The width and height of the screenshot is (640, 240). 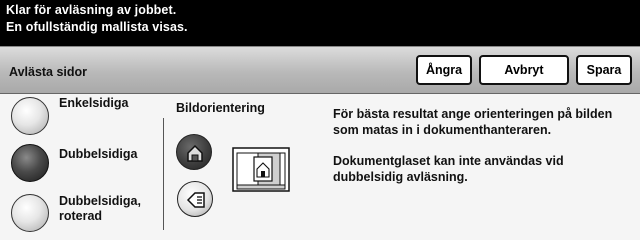 I want to click on save-button: Spara, so click(x=604, y=70).